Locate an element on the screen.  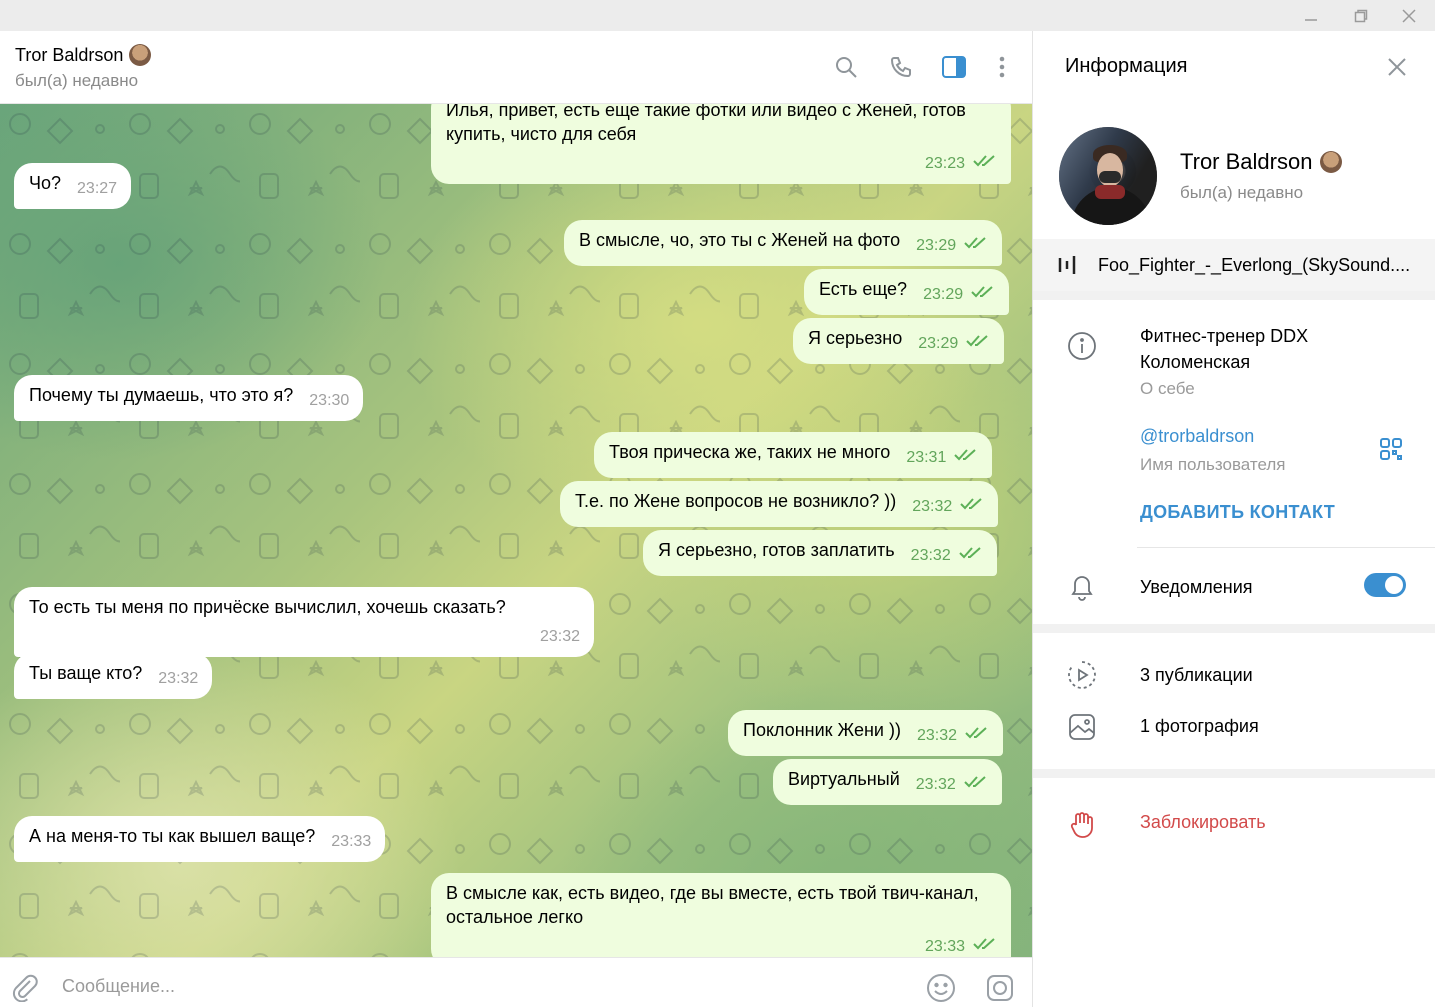
phone-icon is located at coordinates (900, 67).